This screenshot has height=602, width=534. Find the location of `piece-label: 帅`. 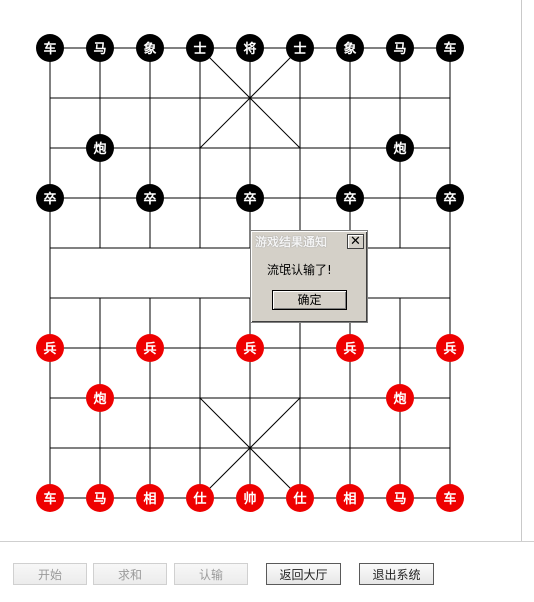

piece-label: 帅 is located at coordinates (249, 499).